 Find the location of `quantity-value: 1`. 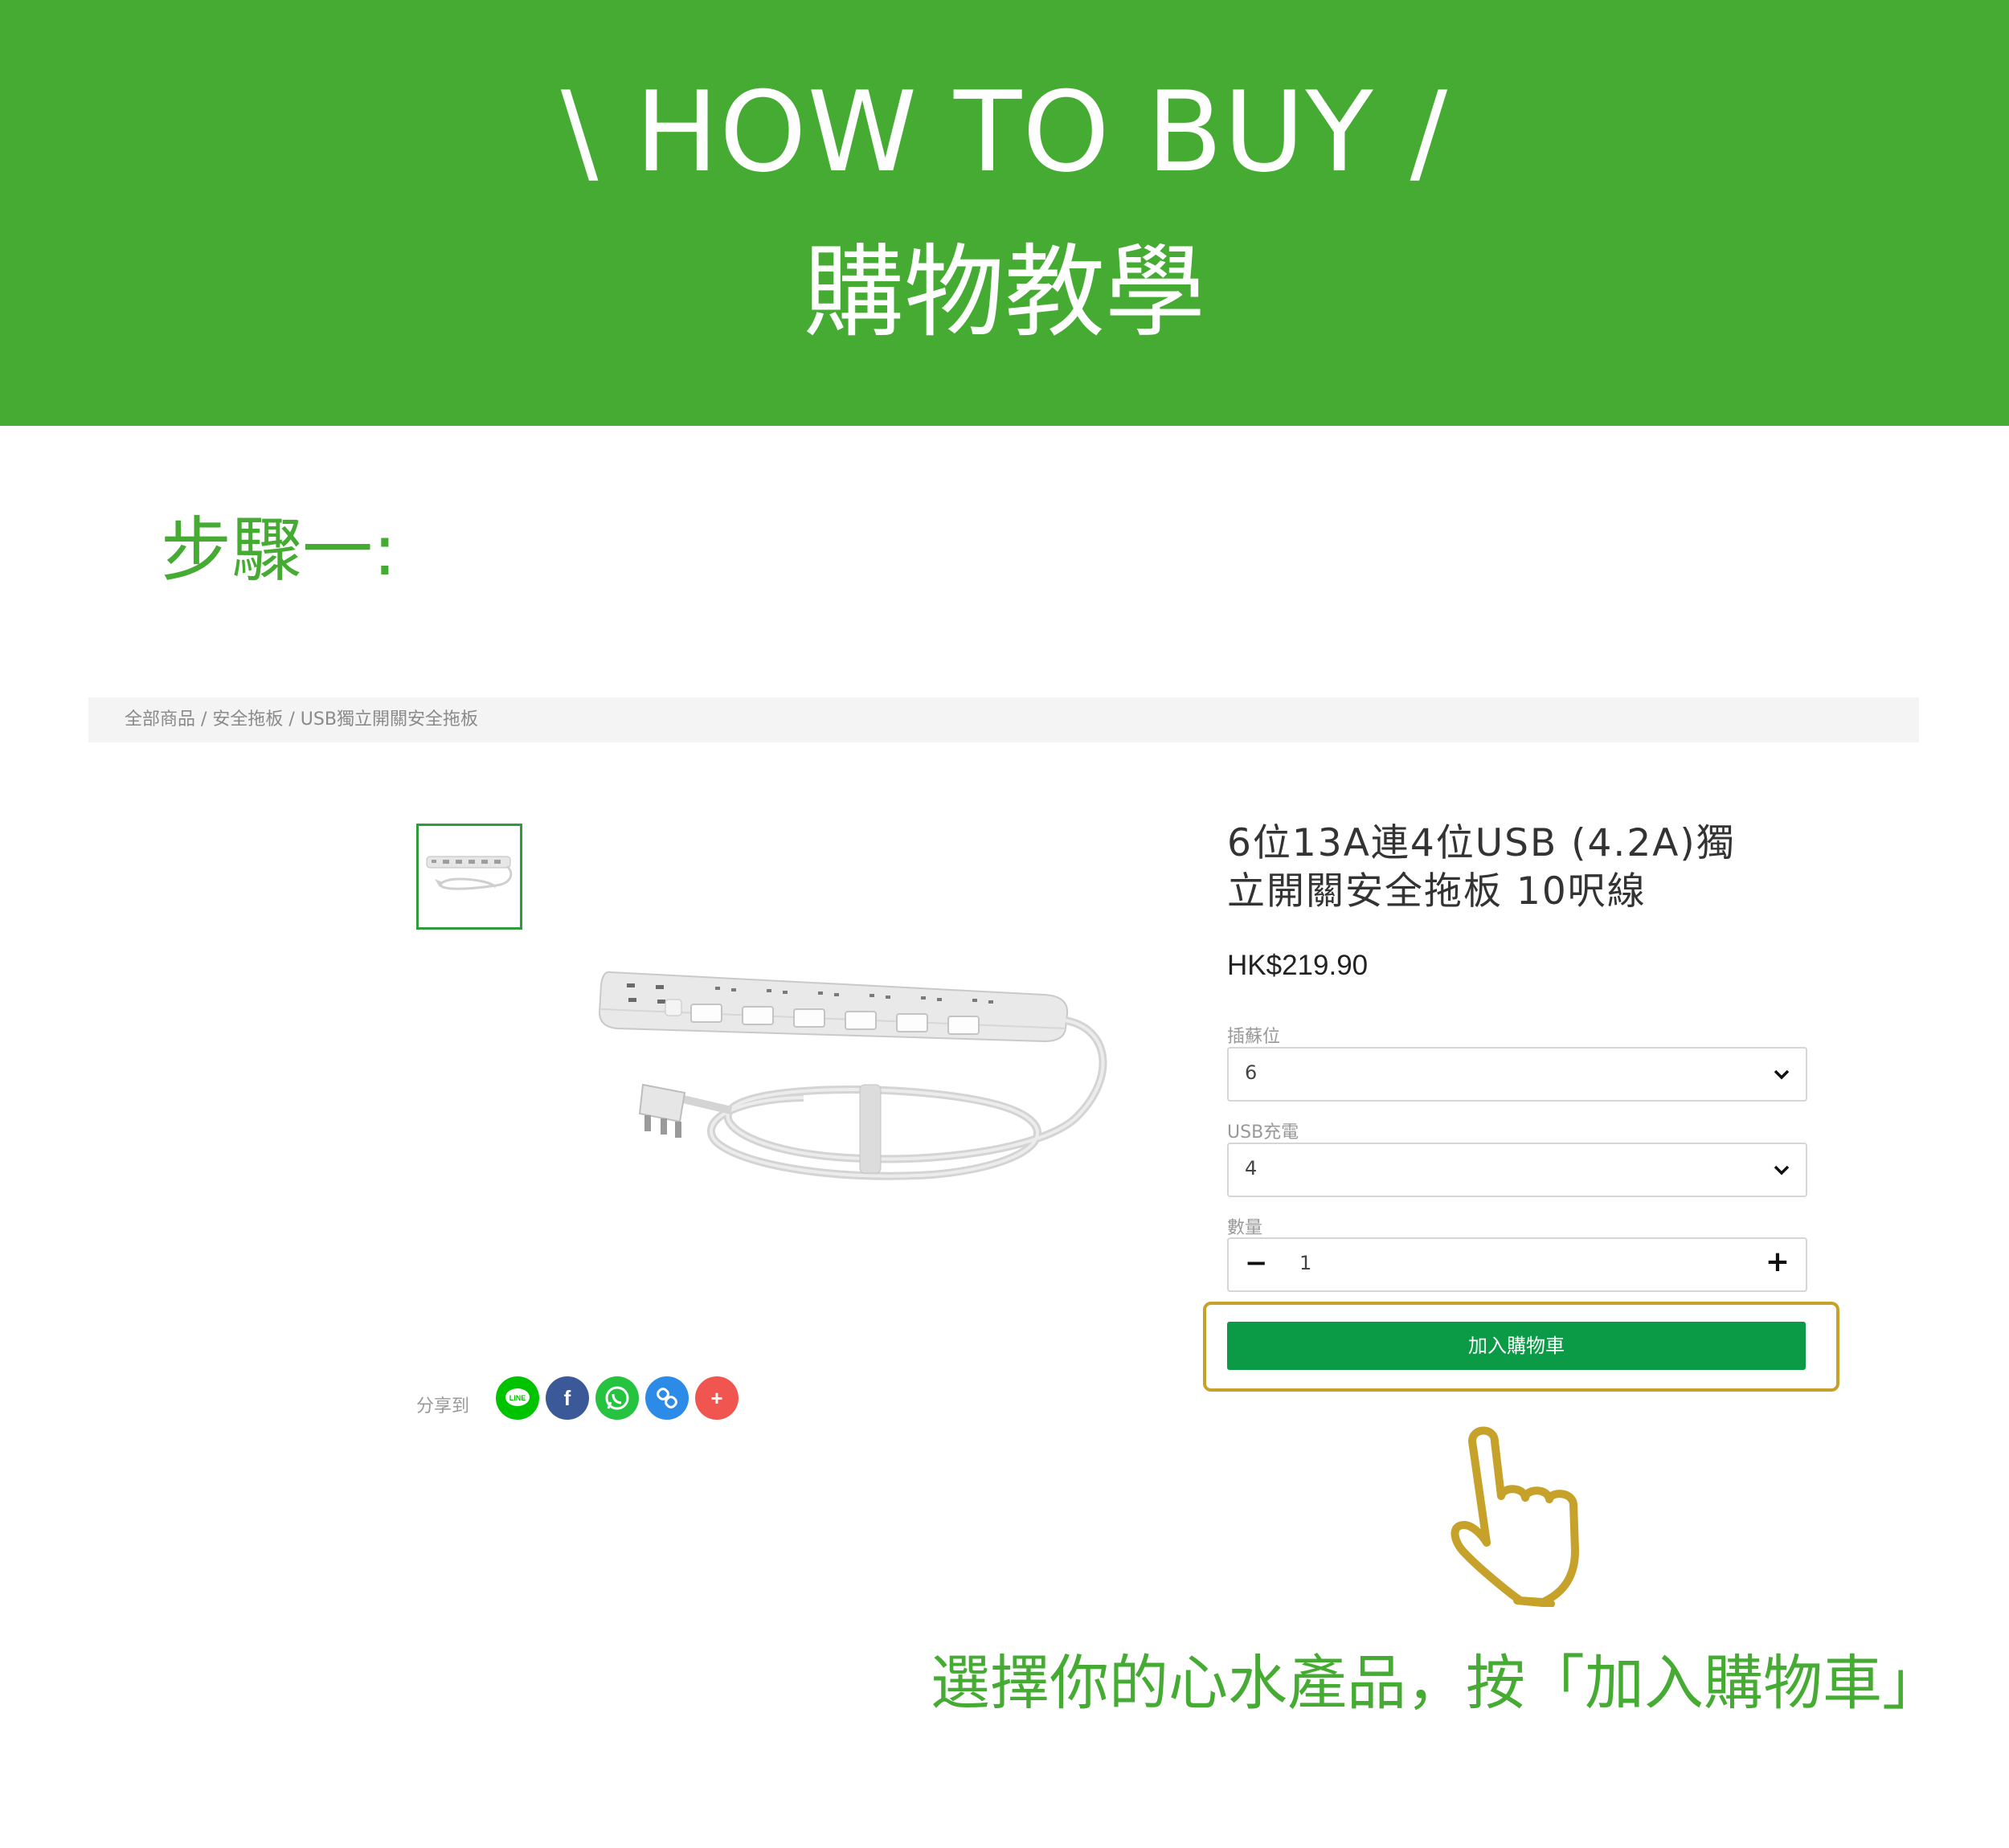

quantity-value: 1 is located at coordinates (1305, 1263).